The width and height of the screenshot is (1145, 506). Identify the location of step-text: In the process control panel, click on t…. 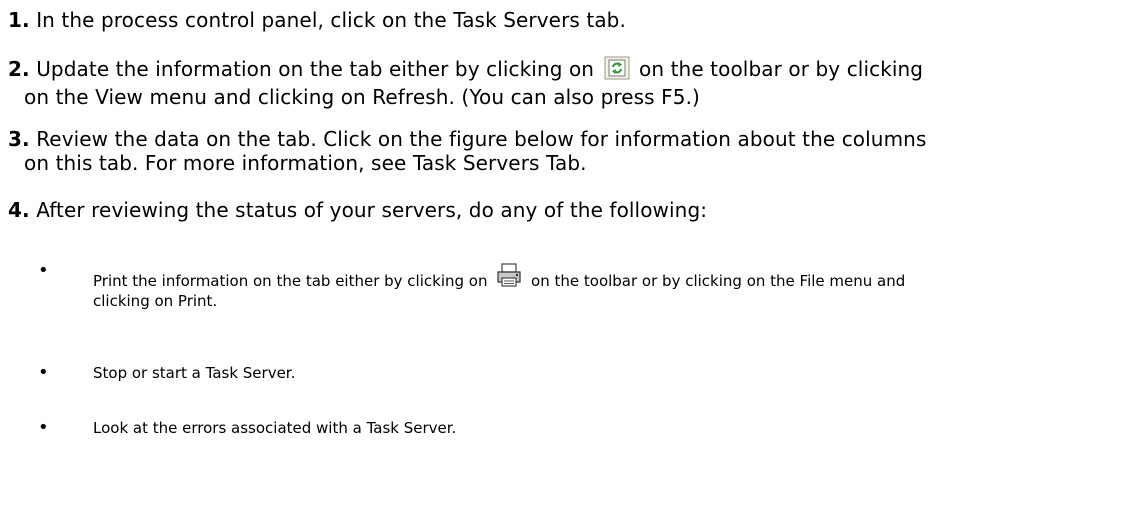
(331, 20).